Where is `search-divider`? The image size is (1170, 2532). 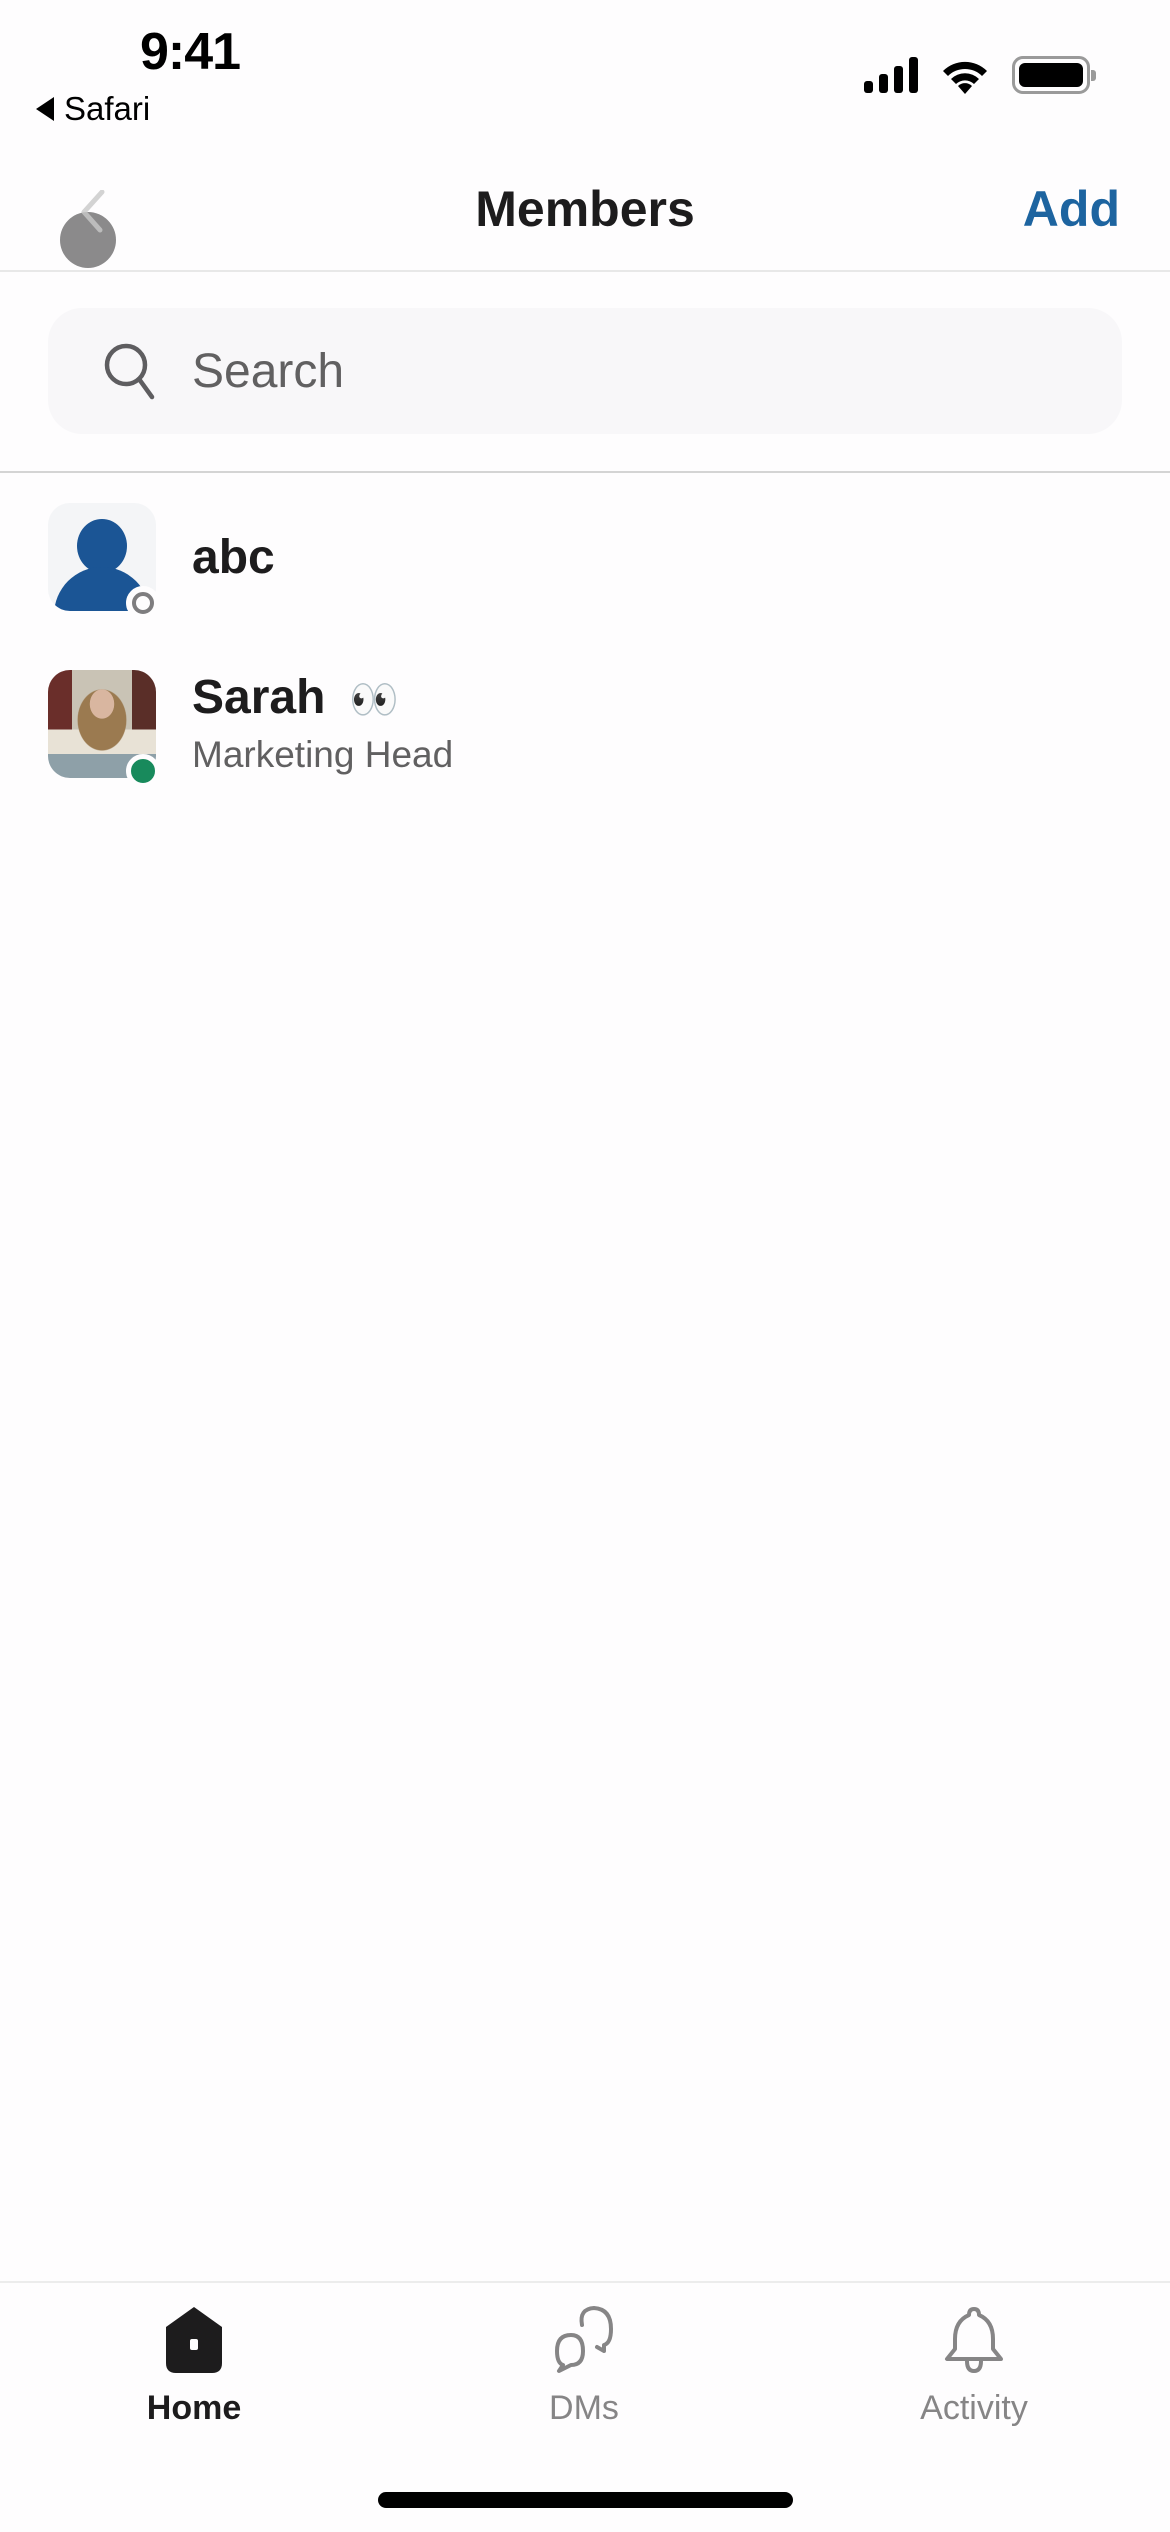 search-divider is located at coordinates (585, 472).